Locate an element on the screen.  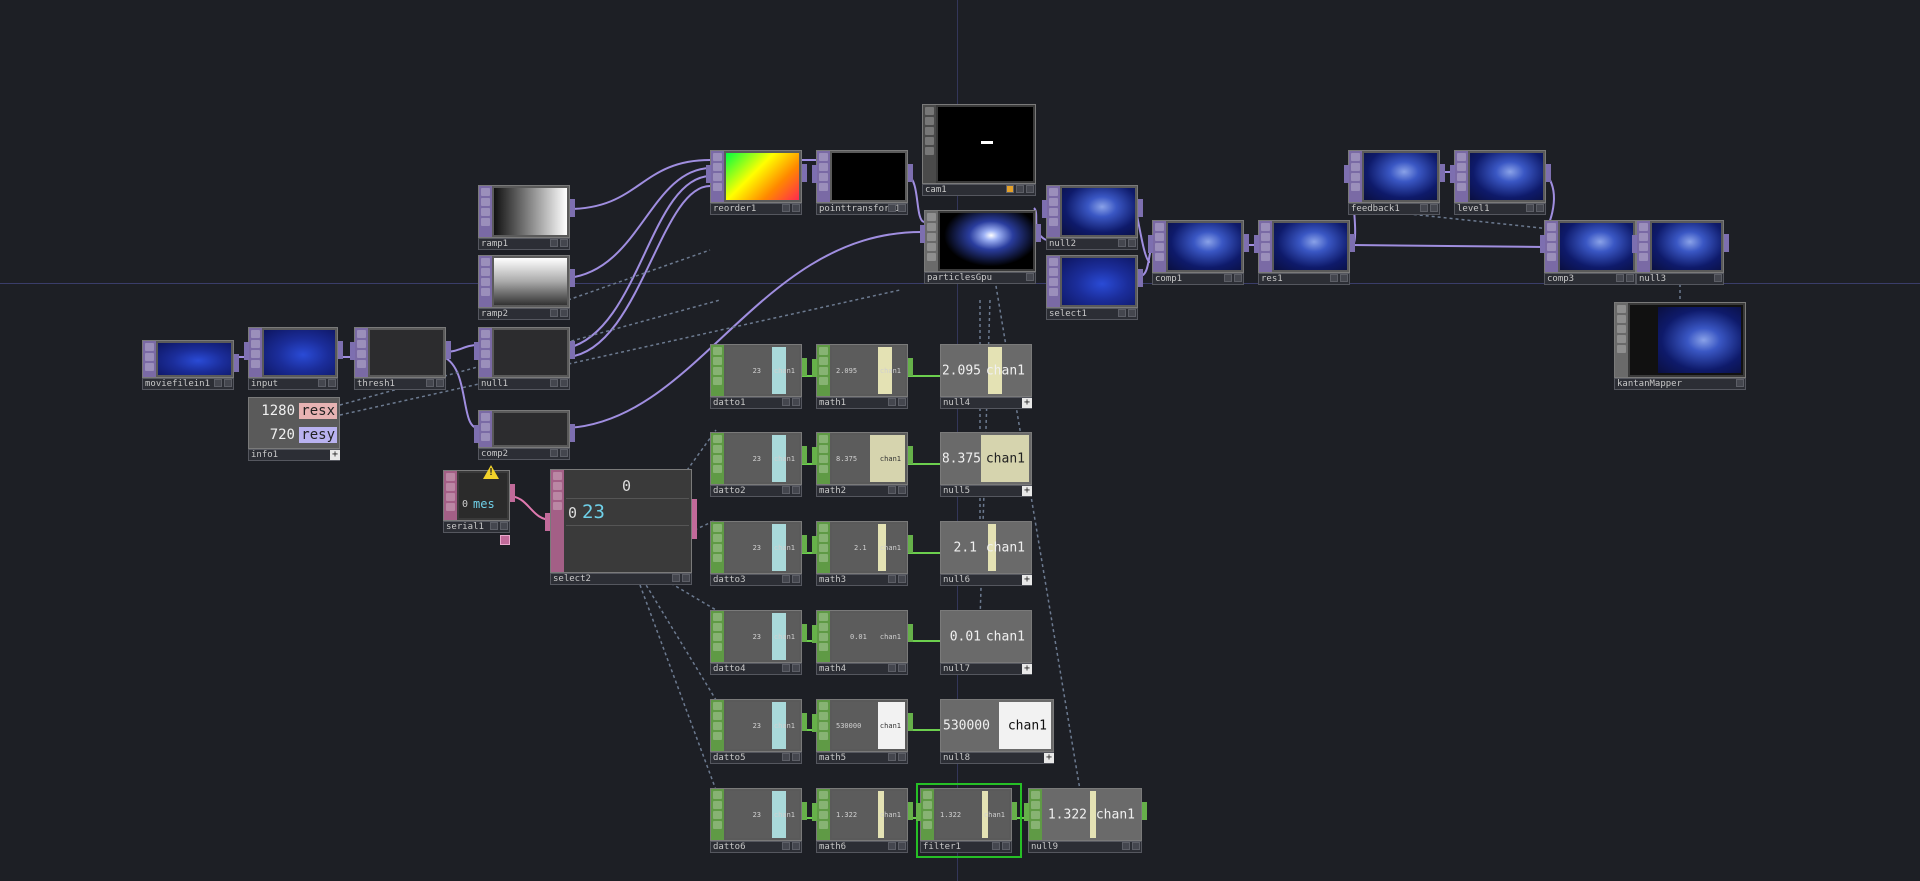
node-math1: 2.095 chan1 math1 is located at coordinates (862, 376).